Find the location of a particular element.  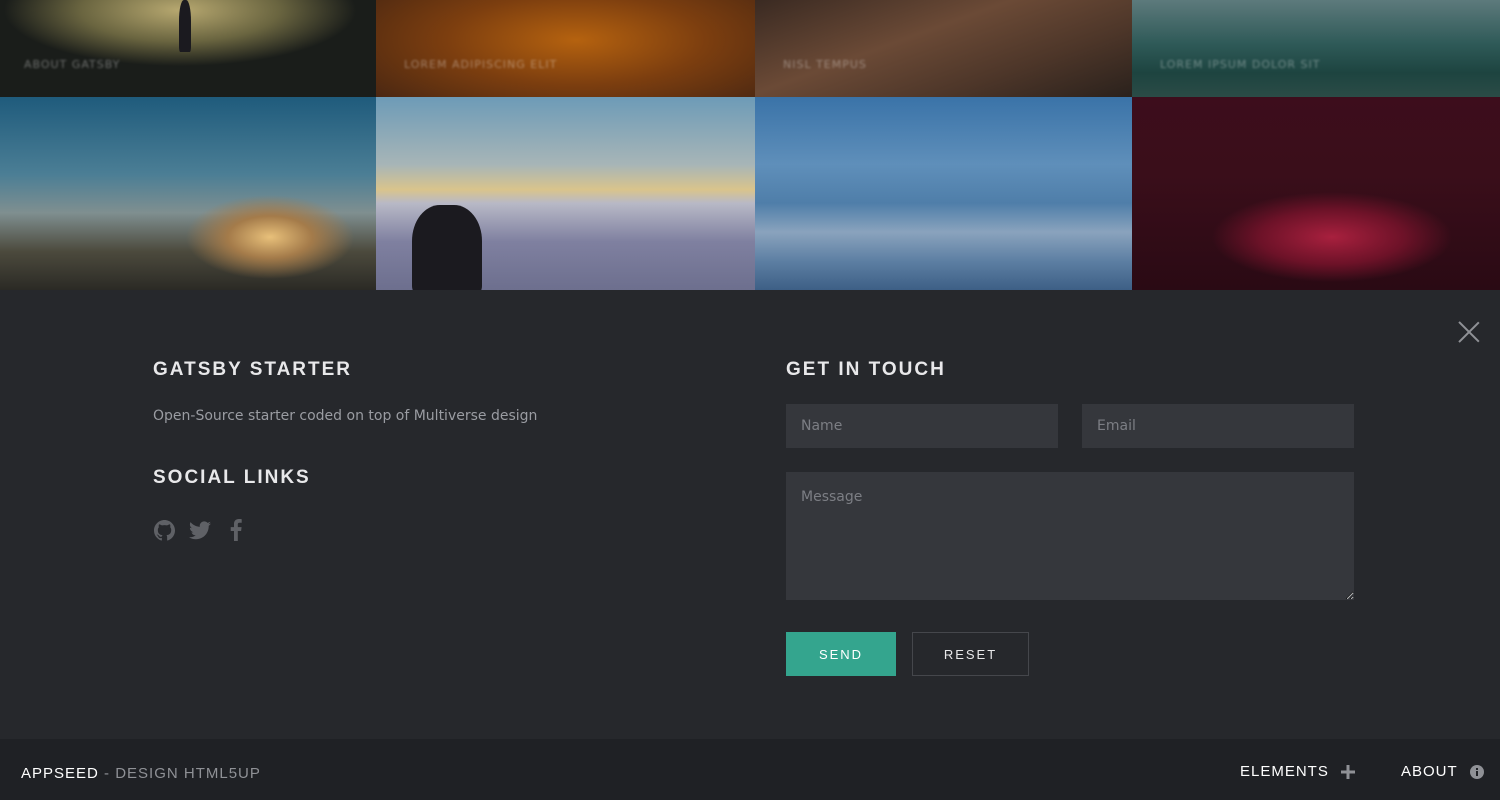

facebook-icon is located at coordinates (236, 530).